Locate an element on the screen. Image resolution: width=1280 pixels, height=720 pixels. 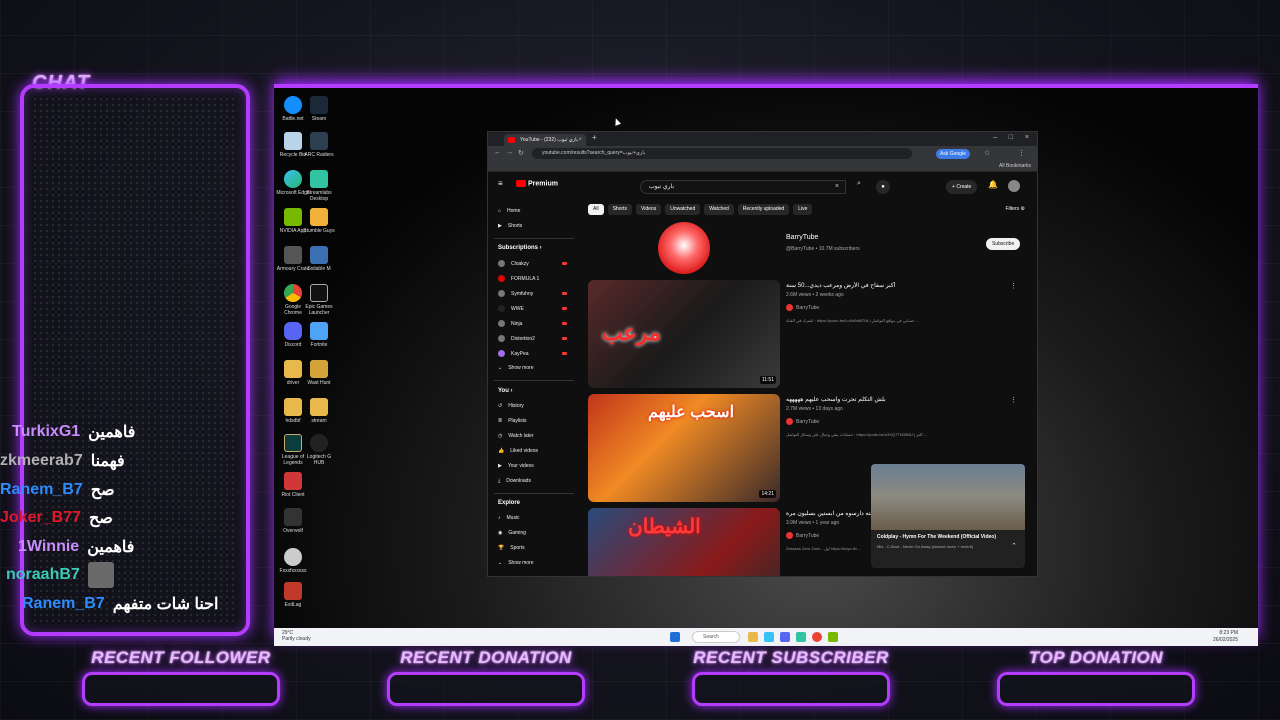
desktop-icon-logitech: Logitech G HUB is located at coordinates (319, 450).